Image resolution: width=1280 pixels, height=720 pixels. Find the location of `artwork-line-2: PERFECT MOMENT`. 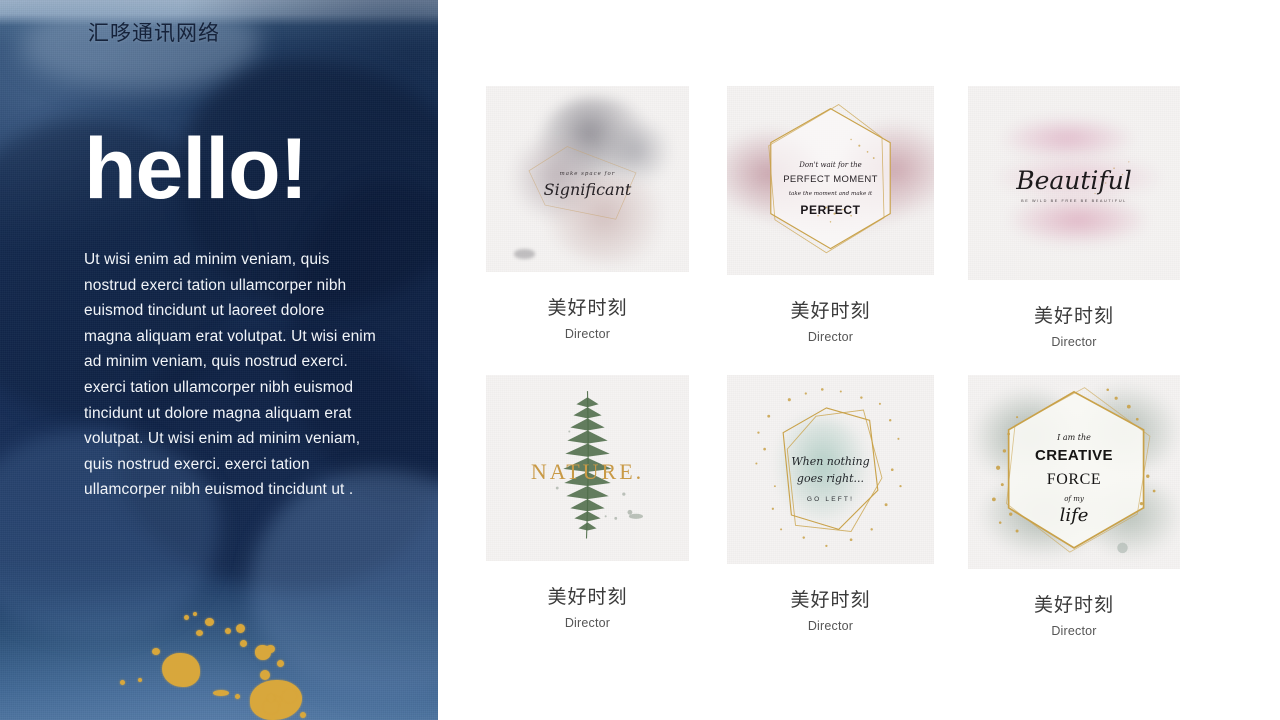

artwork-line-2: PERFECT MOMENT is located at coordinates (830, 180).